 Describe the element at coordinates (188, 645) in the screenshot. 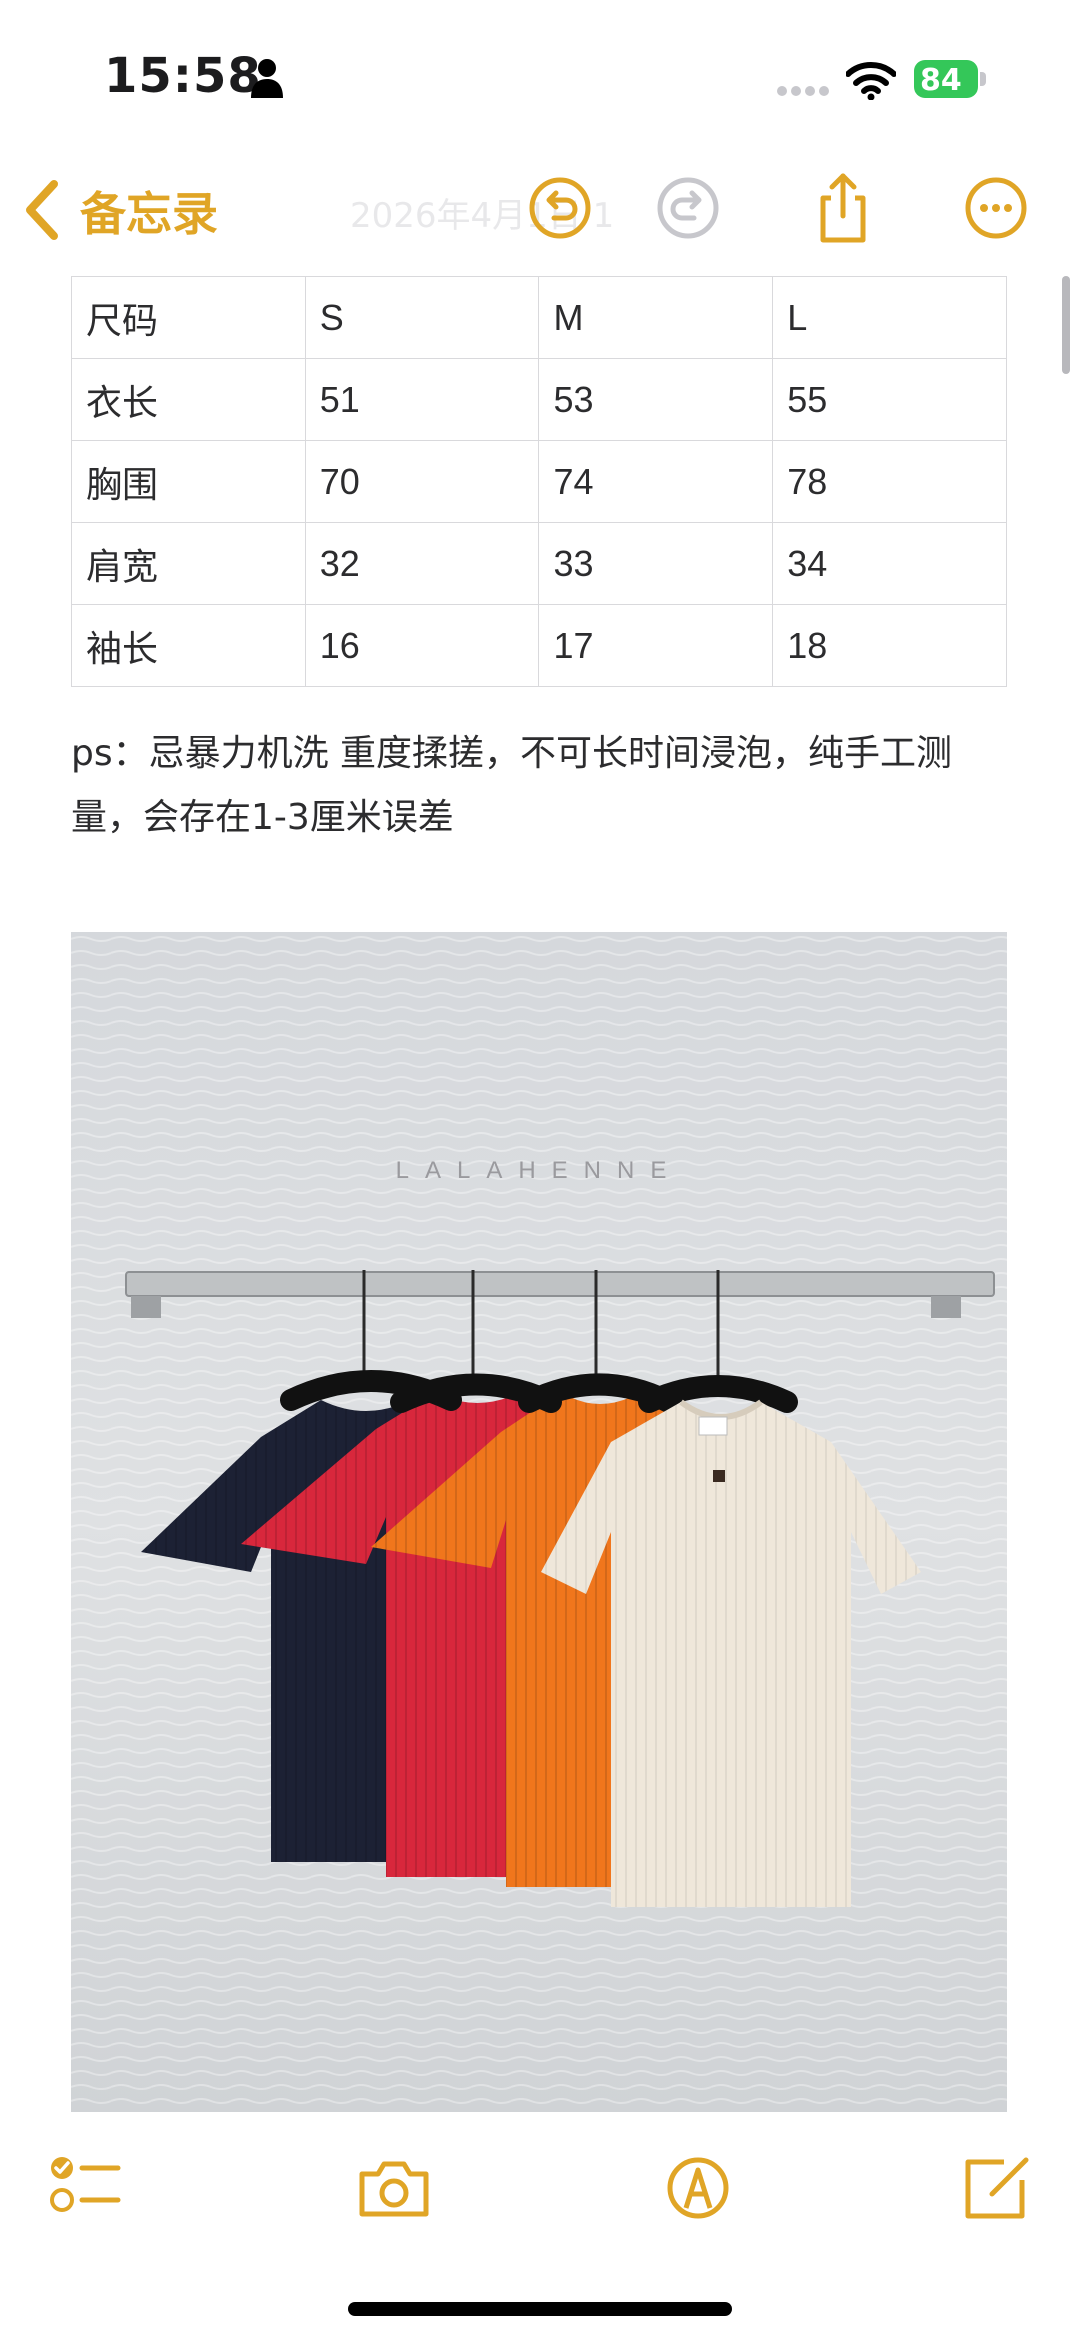

I see `table-cell: 袖长` at that location.